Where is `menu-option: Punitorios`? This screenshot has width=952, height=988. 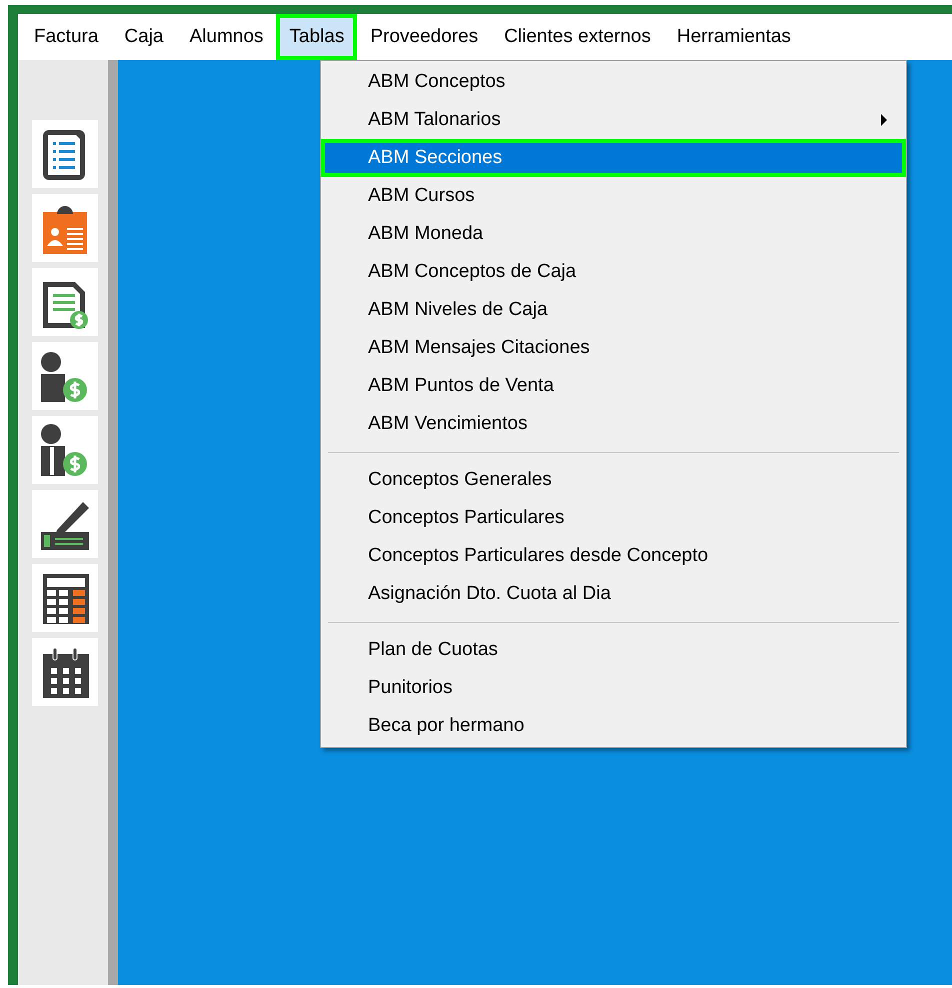
menu-option: Punitorios is located at coordinates (613, 688).